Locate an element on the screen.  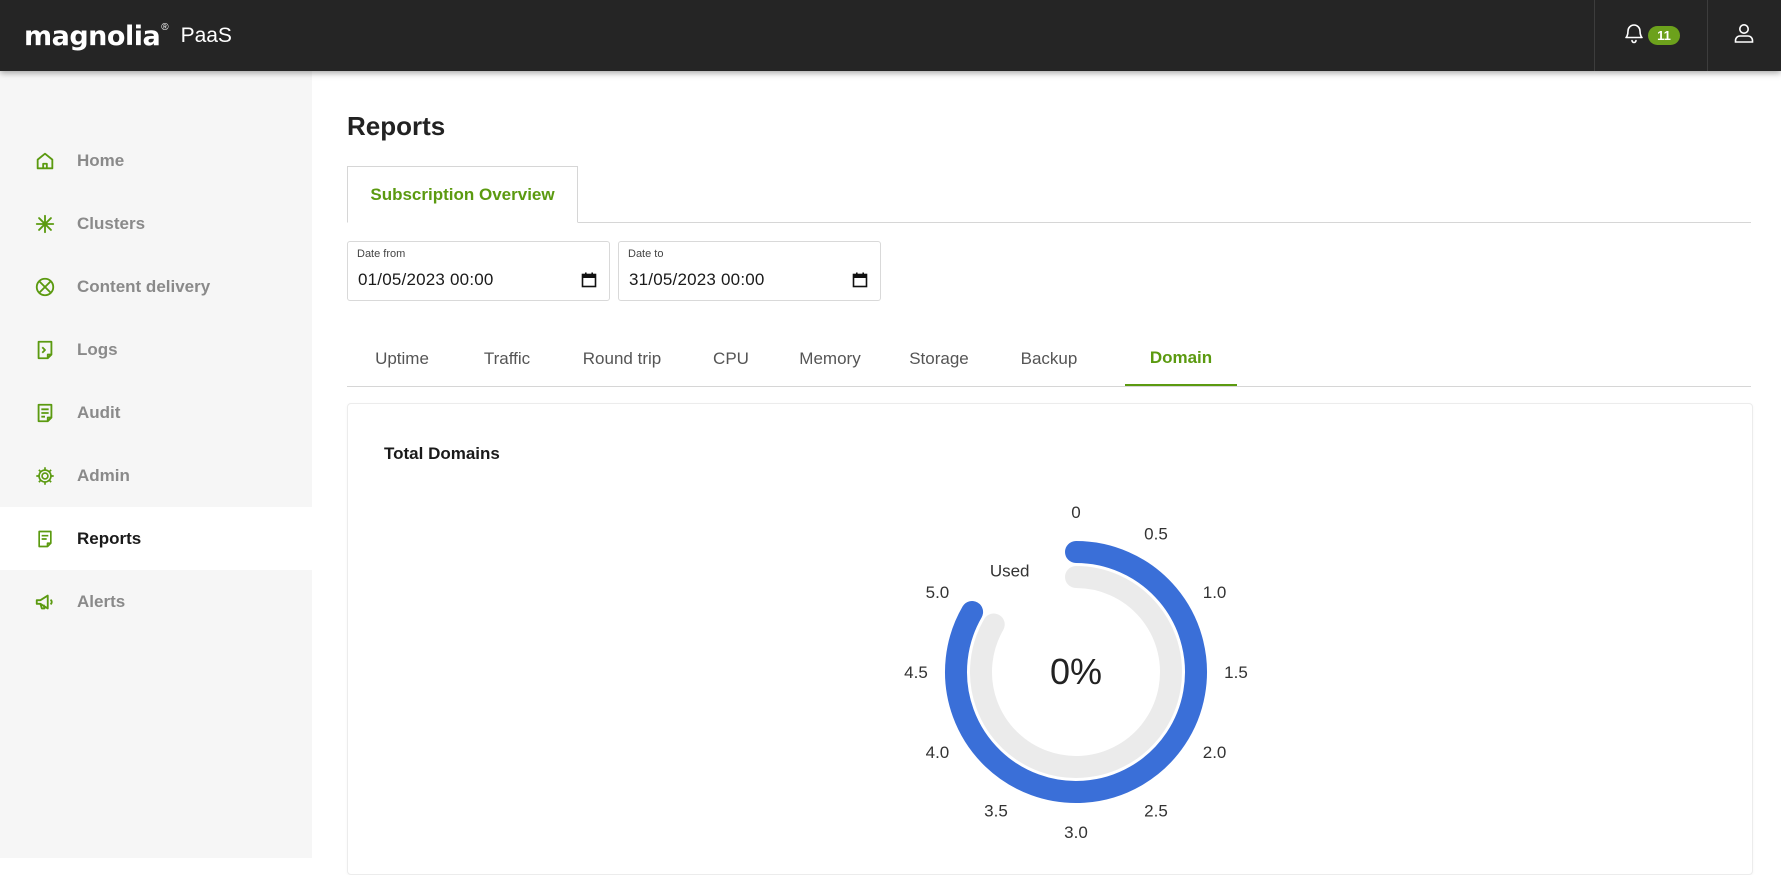
tab-subscription-overview: Subscription Overview is located at coordinates (462, 194).